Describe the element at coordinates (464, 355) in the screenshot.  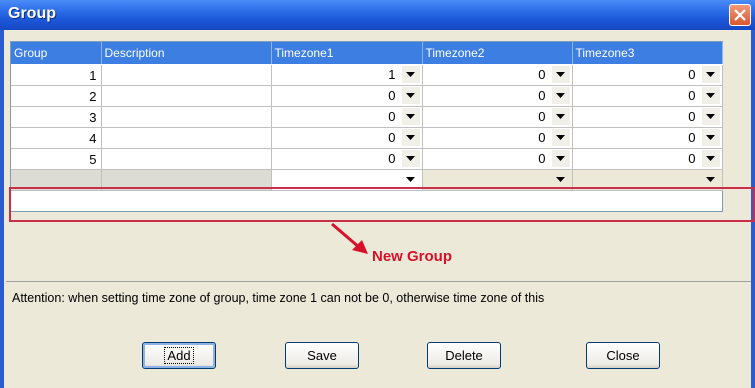
I see `delete-button: Delete` at that location.